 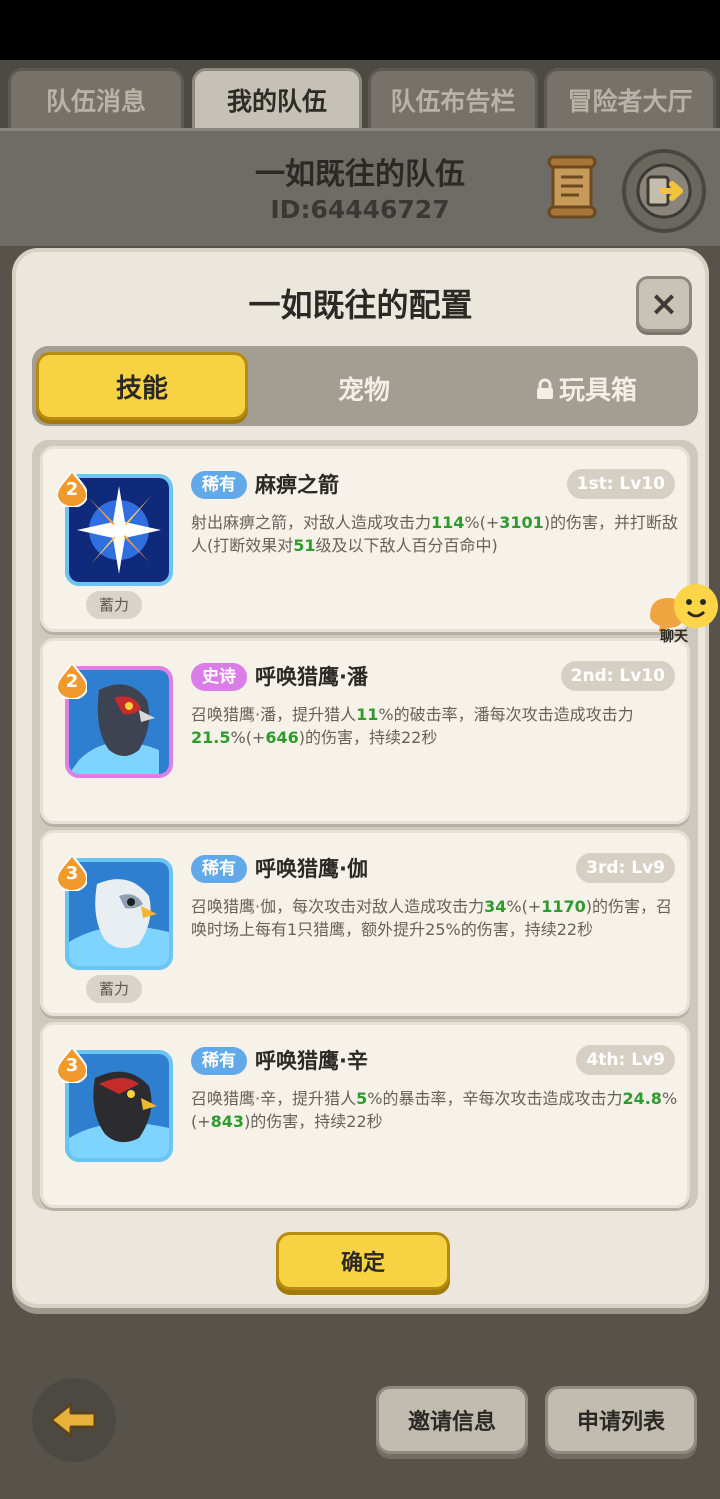 What do you see at coordinates (625, 1060) in the screenshot?
I see `slot-level-tag: 4th: Lv9` at bounding box center [625, 1060].